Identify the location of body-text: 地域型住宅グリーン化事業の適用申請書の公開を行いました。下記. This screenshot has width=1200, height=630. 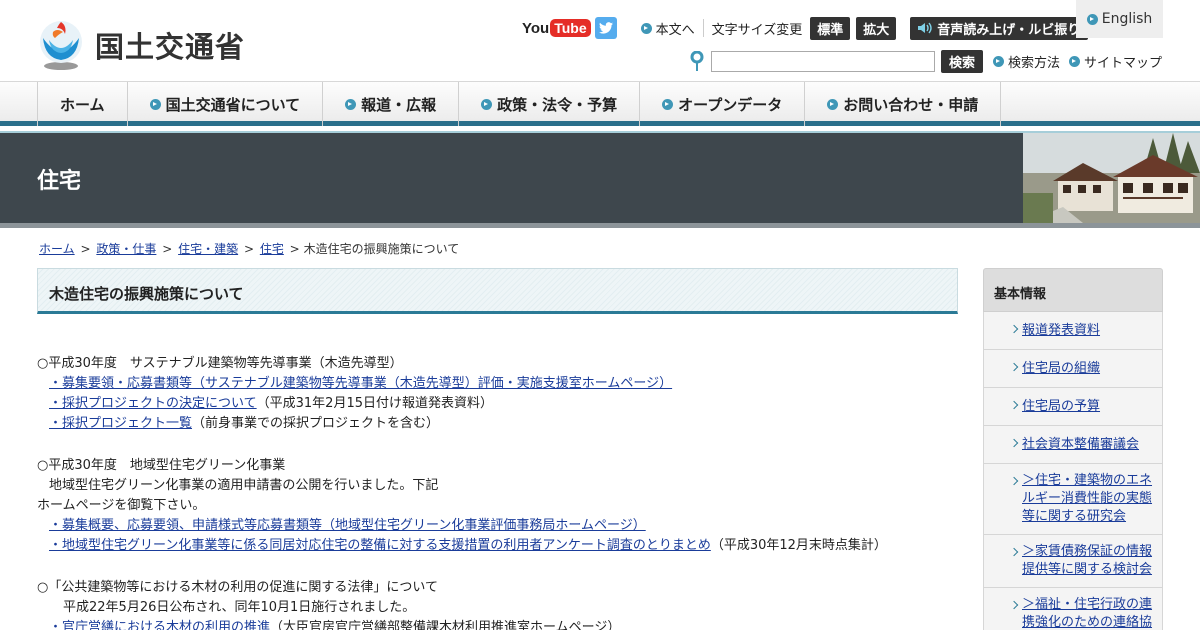
(244, 485).